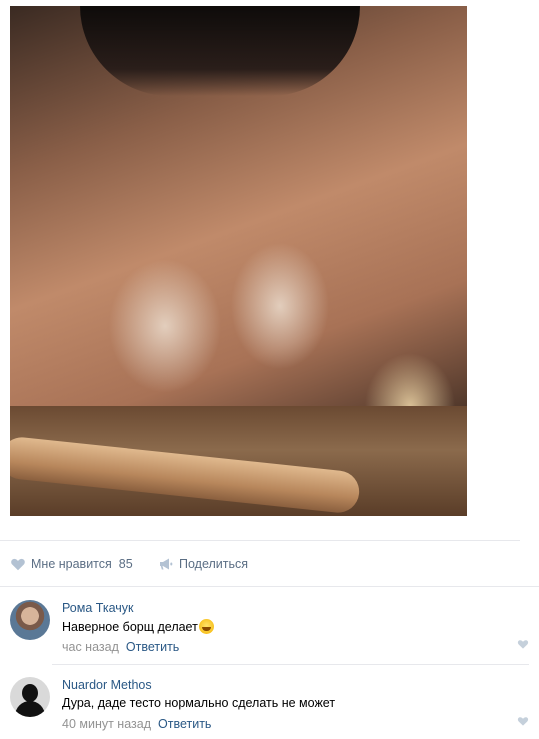 This screenshot has height=739, width=539. Describe the element at coordinates (125, 564) in the screenshot. I see `like-count: 85` at that location.